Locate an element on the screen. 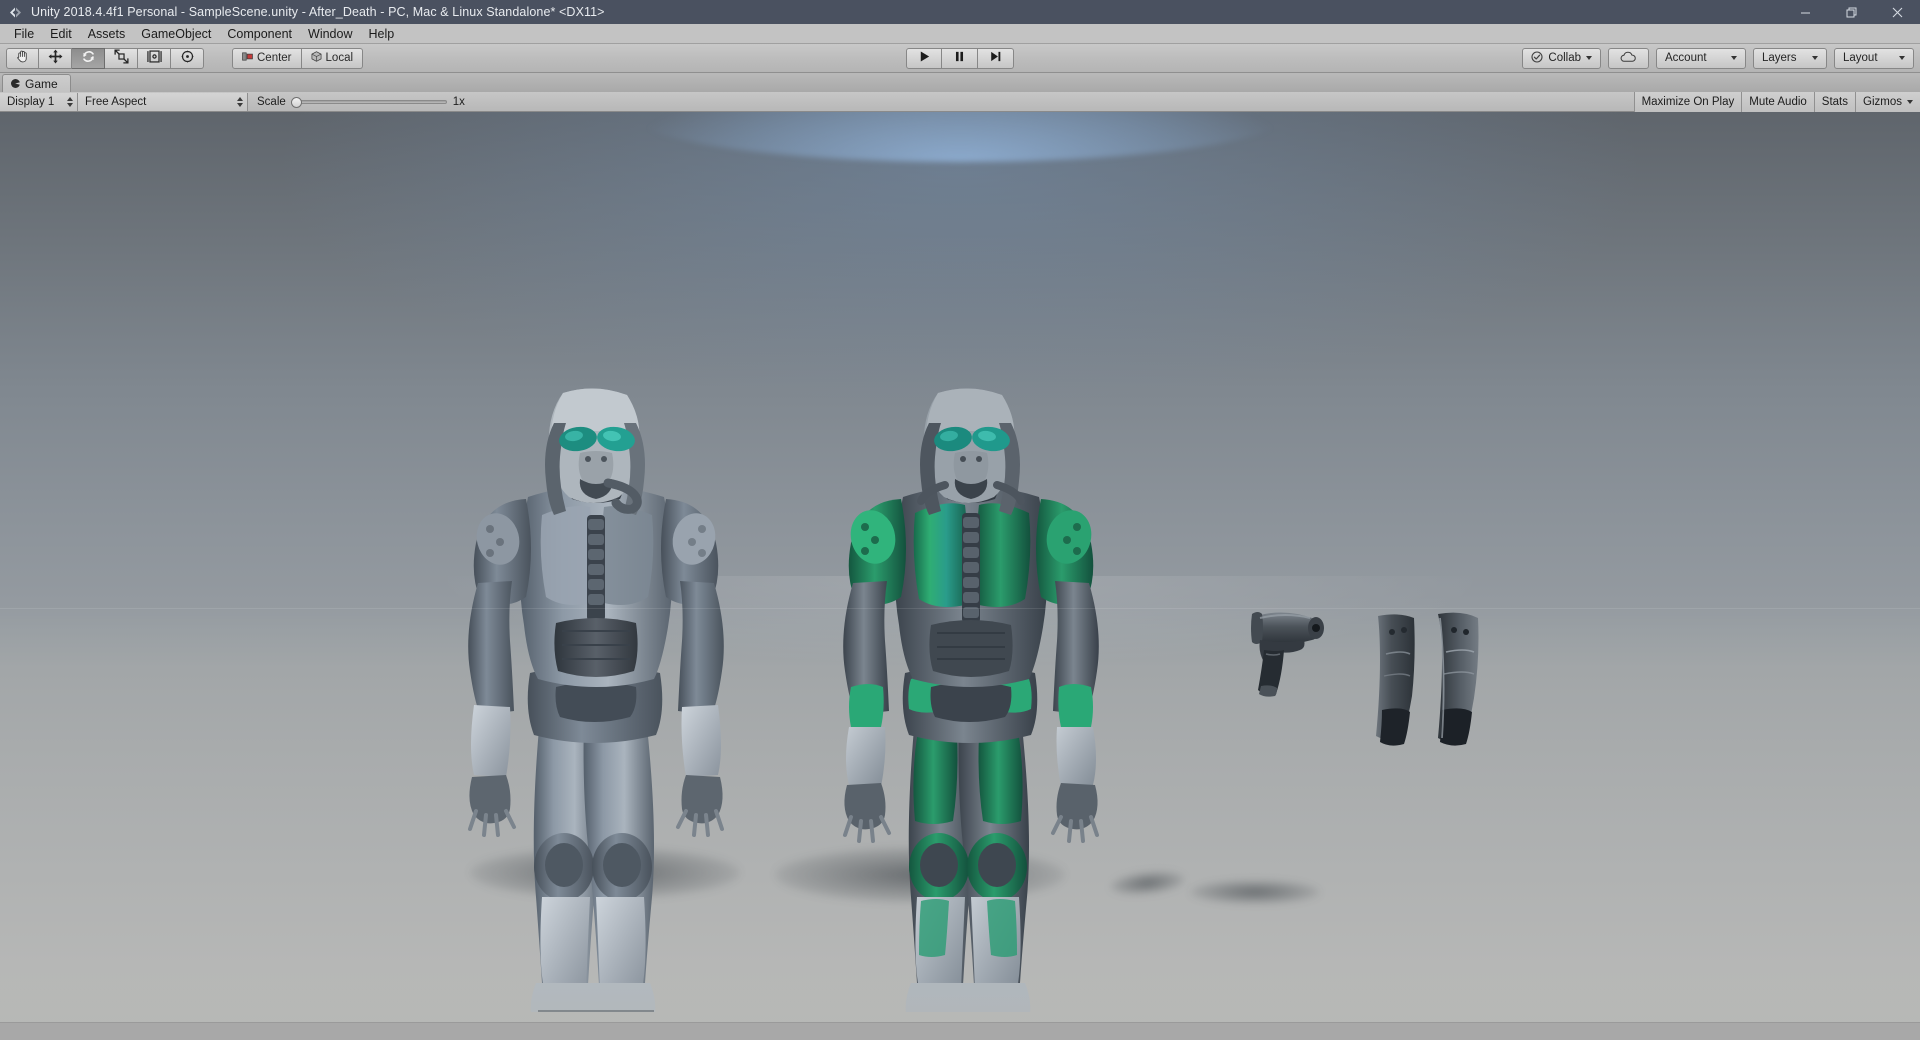 Image resolution: width=1920 pixels, height=1040 pixels. pivot-mode-button: Center is located at coordinates (267, 58).